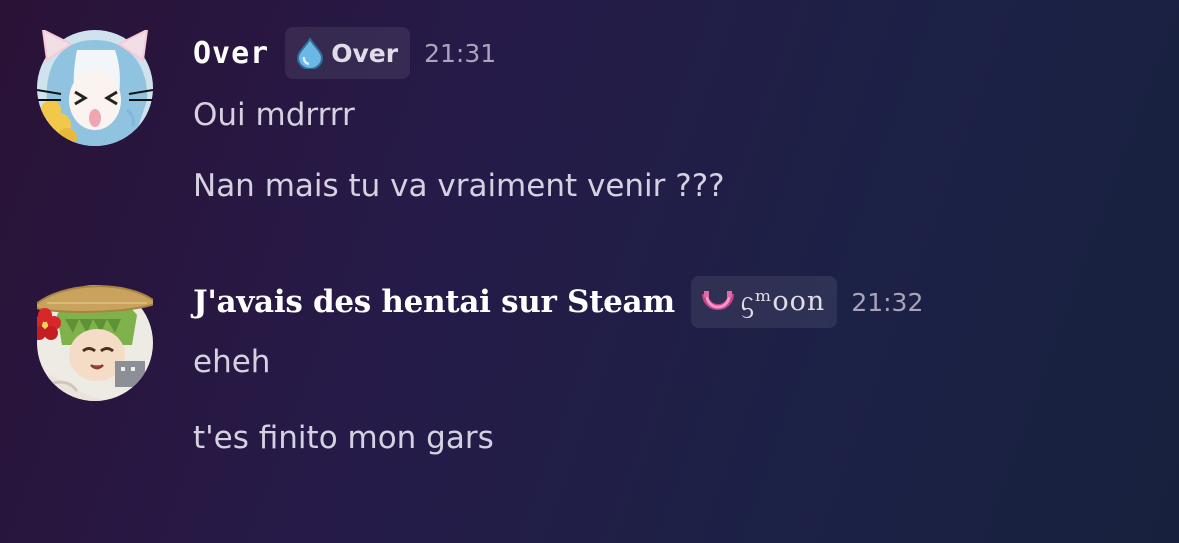  What do you see at coordinates (343, 438) in the screenshot?
I see `message-text: t'es finito mon gars` at bounding box center [343, 438].